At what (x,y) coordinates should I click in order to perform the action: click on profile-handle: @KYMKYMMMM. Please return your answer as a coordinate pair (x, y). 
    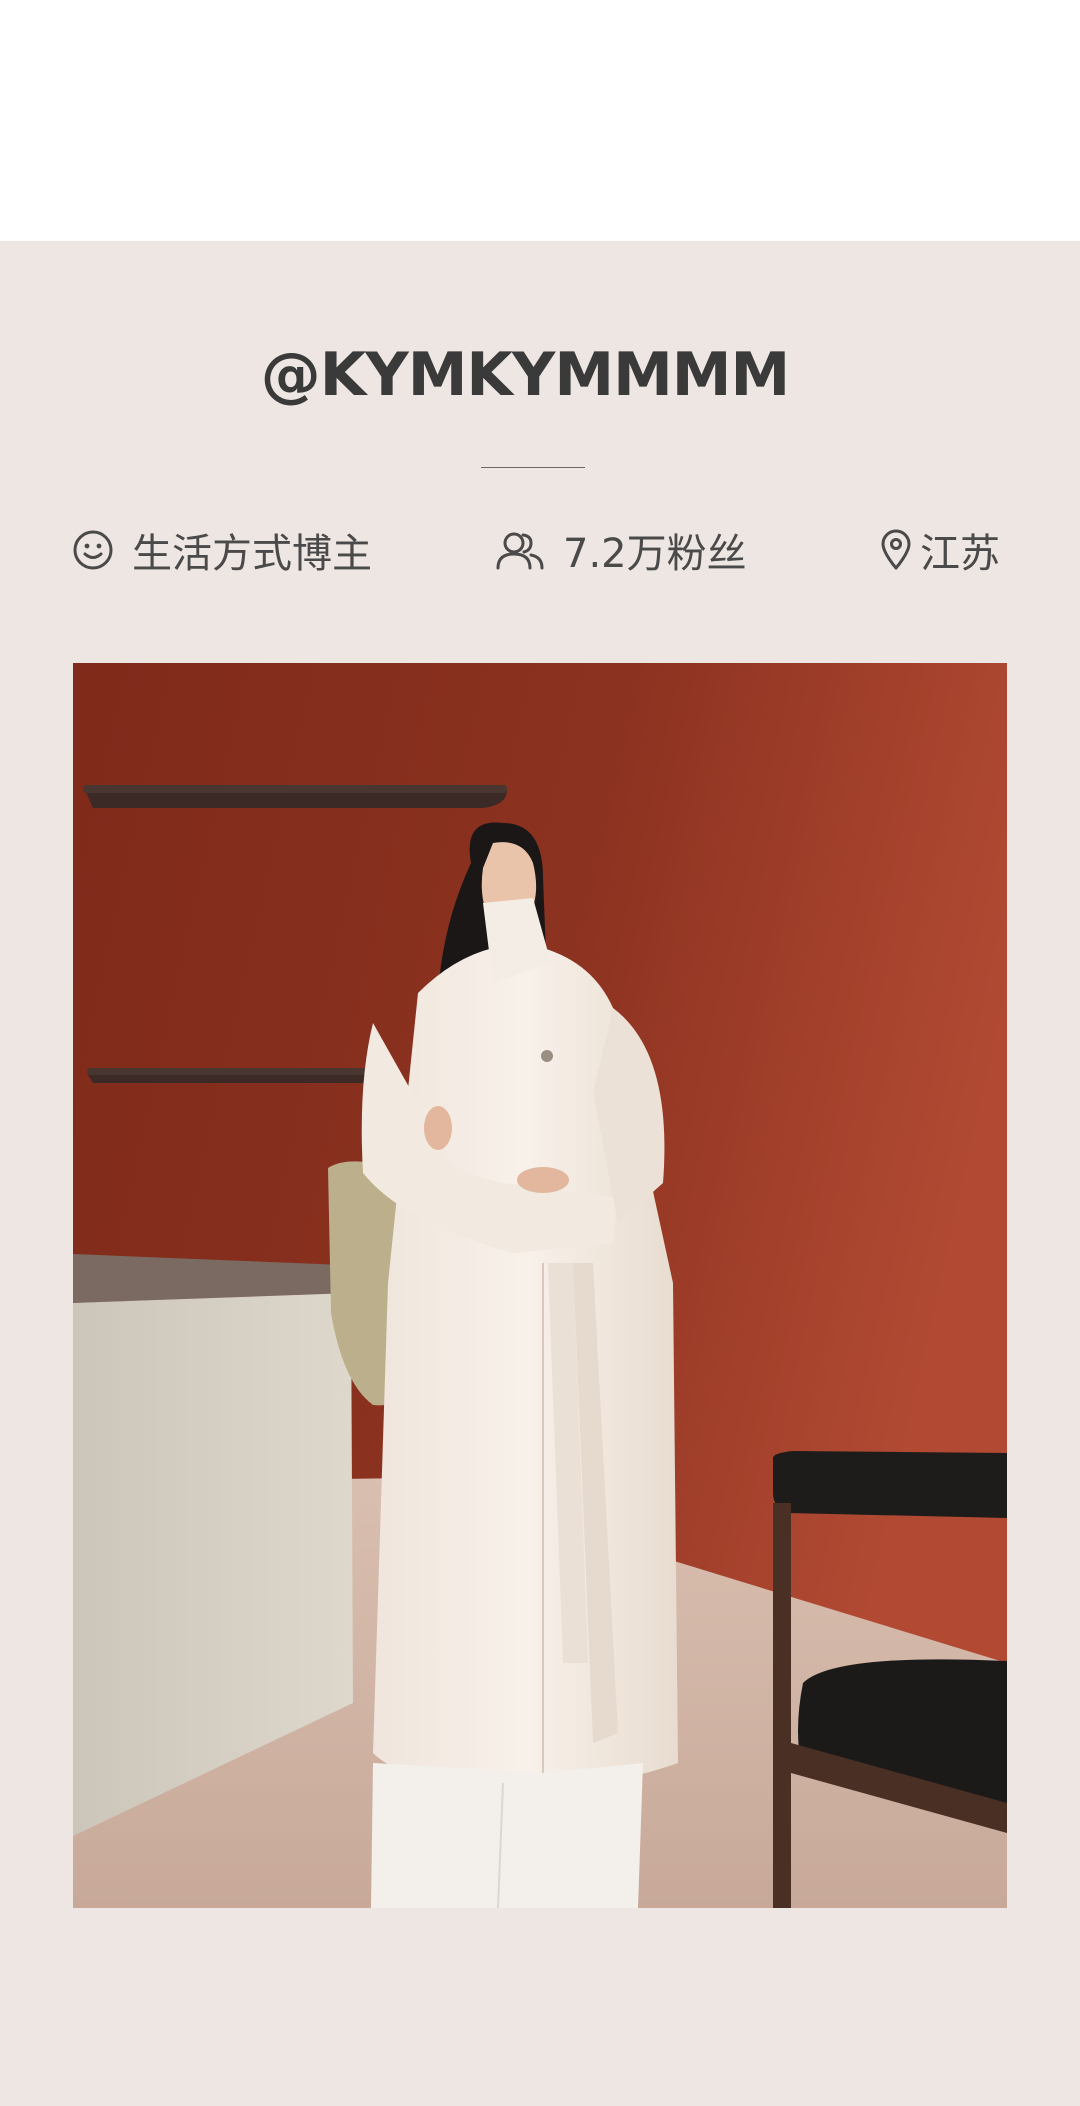
    Looking at the image, I should click on (525, 375).